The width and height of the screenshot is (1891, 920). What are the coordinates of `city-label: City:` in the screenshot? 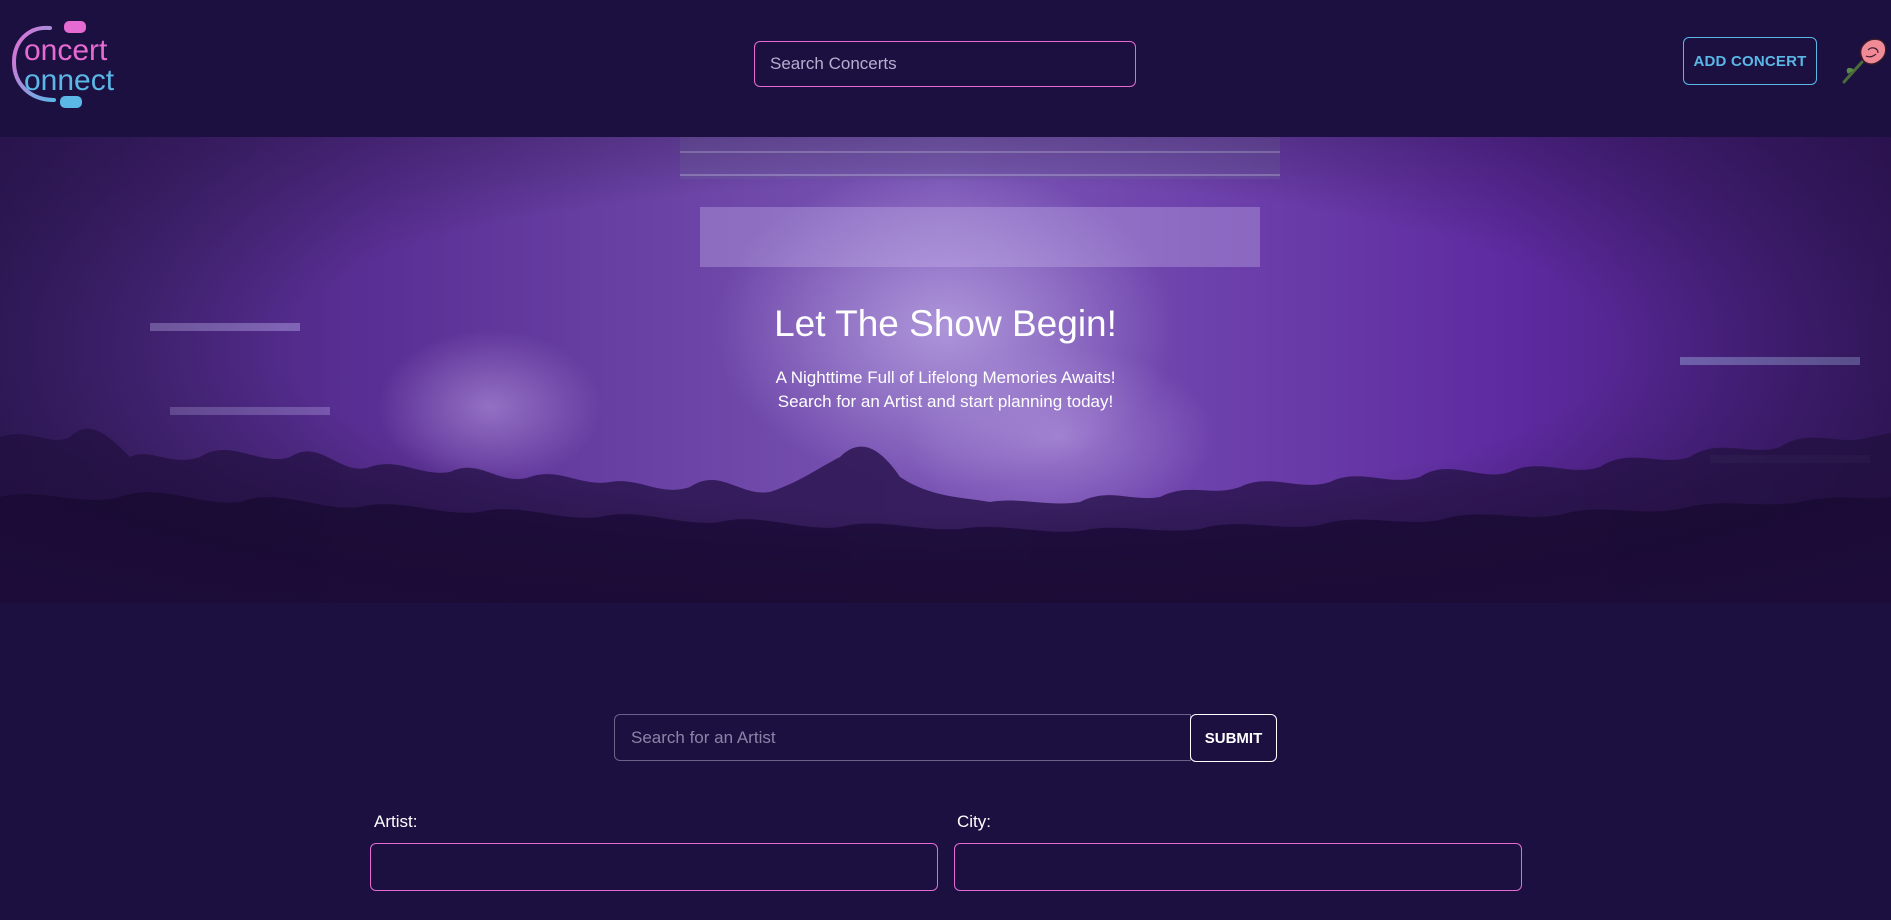 It's located at (974, 821).